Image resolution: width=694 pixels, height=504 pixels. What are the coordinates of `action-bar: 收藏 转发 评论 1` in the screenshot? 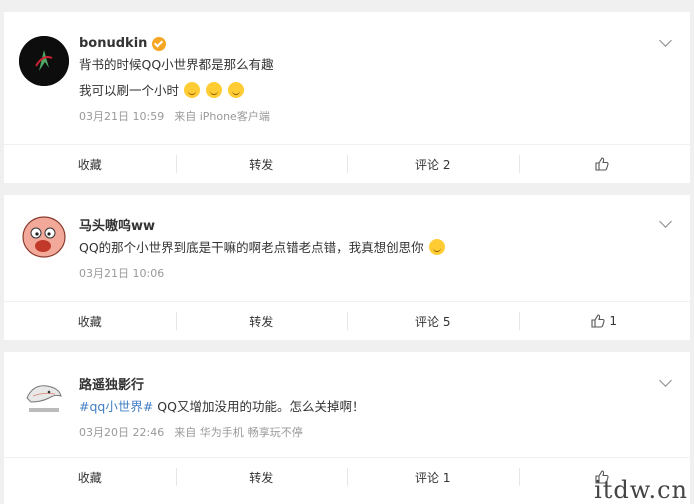 It's located at (347, 476).